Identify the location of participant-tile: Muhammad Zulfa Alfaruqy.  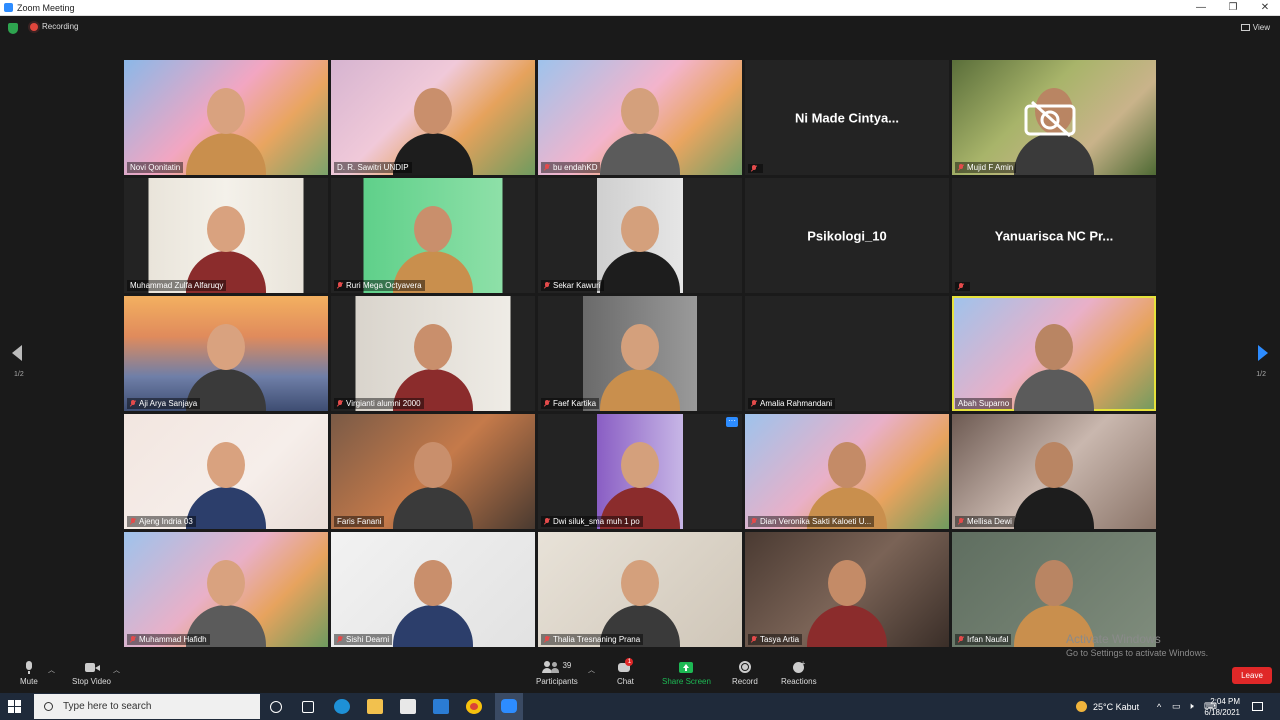
(226, 235).